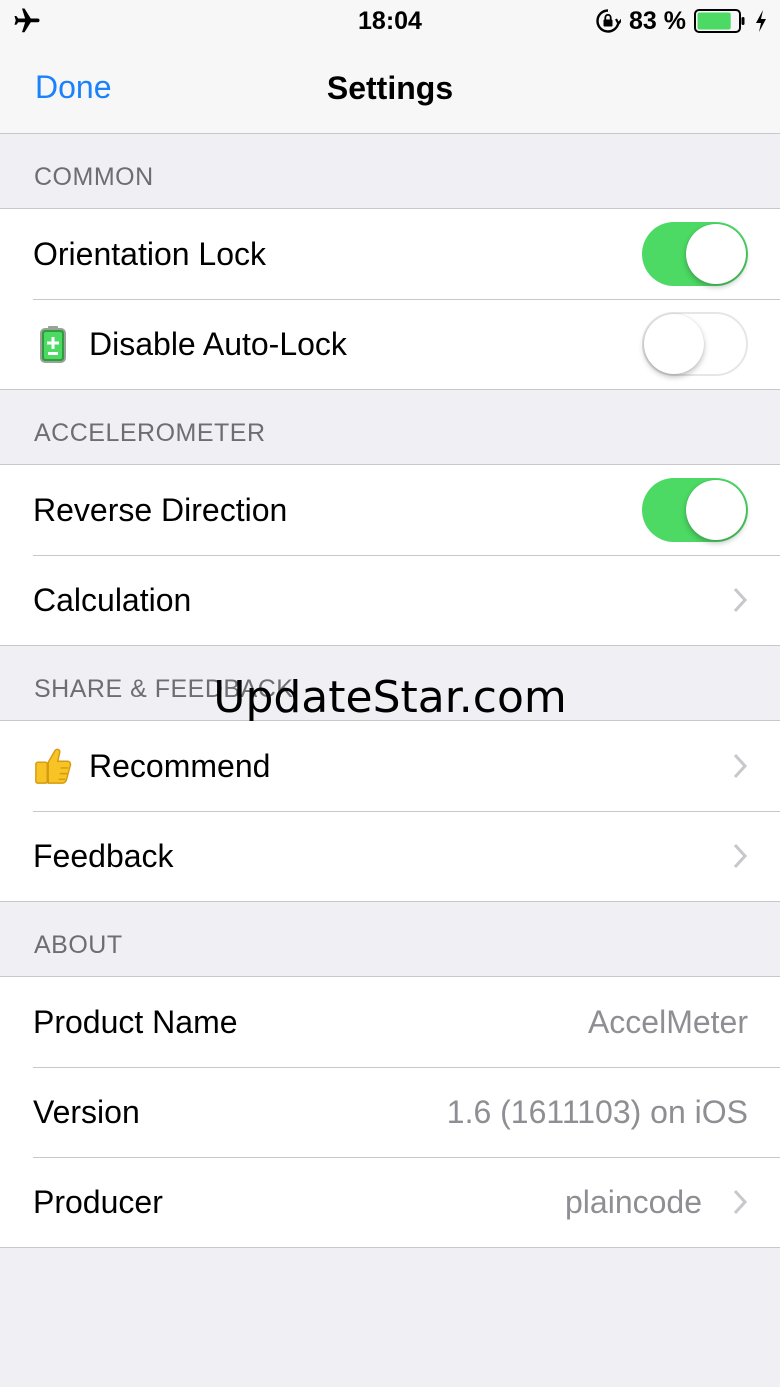 The height and width of the screenshot is (1387, 780). What do you see at coordinates (390, 856) in the screenshot?
I see `feedback-row: Feedback` at bounding box center [390, 856].